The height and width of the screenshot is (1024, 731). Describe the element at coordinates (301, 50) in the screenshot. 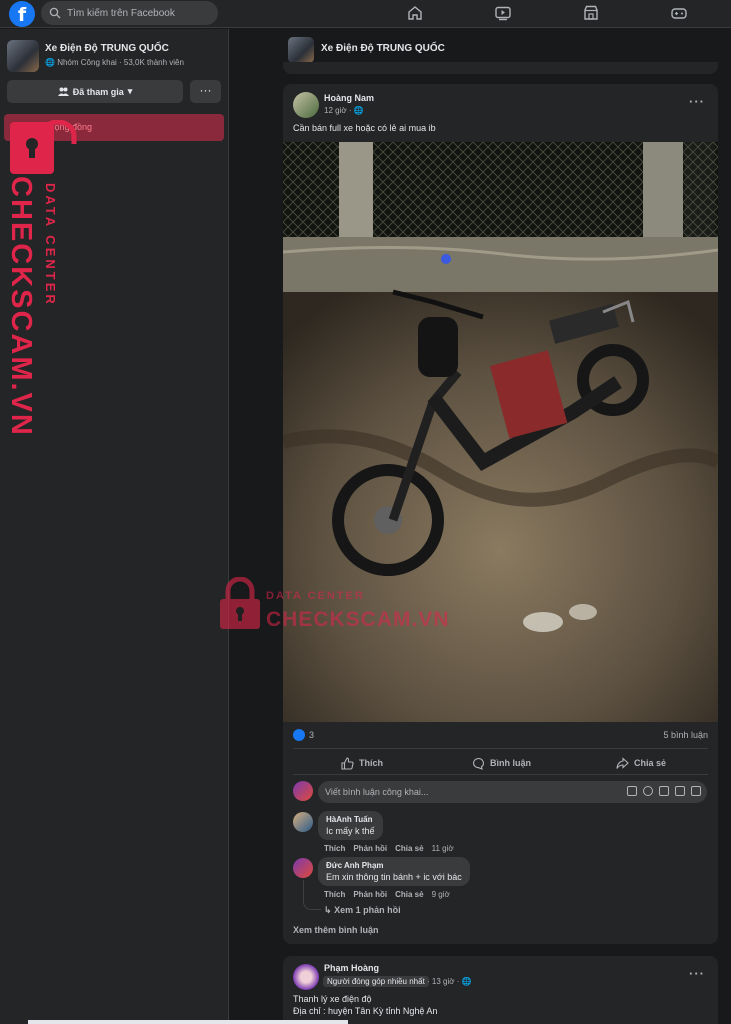

I see `sticky-group-thumbnail` at that location.